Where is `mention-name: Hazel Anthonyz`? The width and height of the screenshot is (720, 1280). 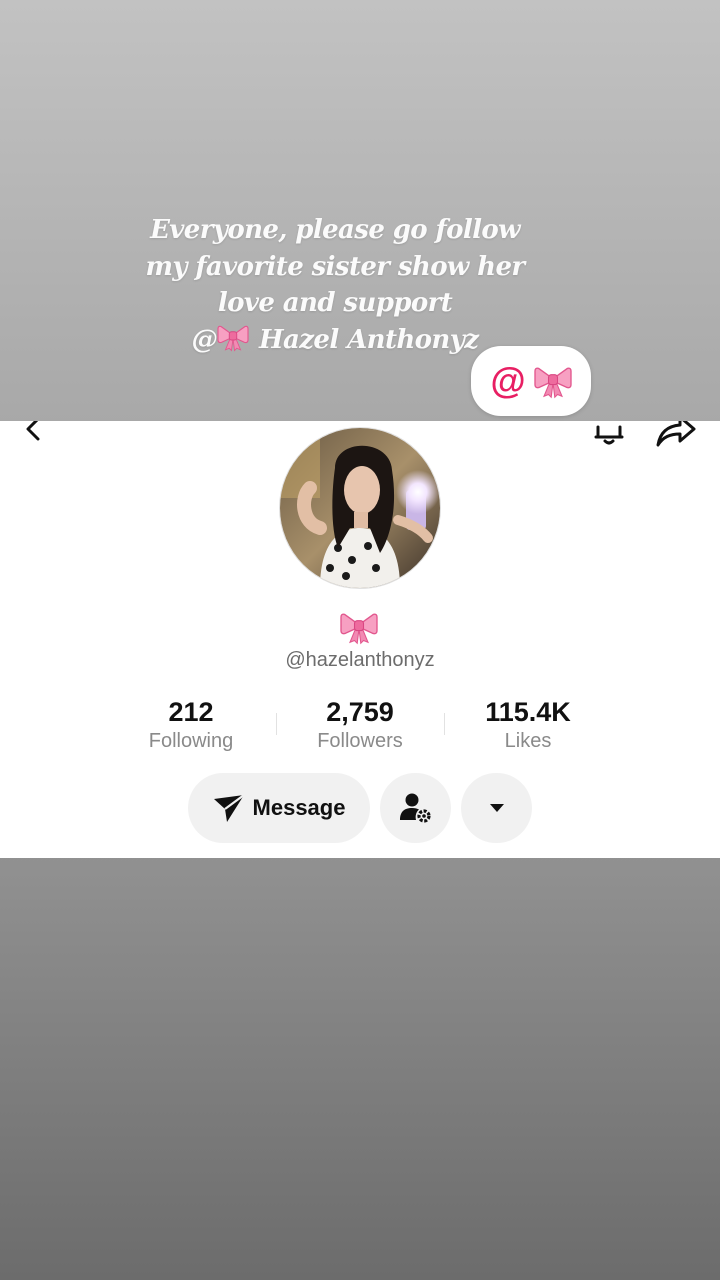
mention-name: Hazel Anthonyz is located at coordinates (369, 340).